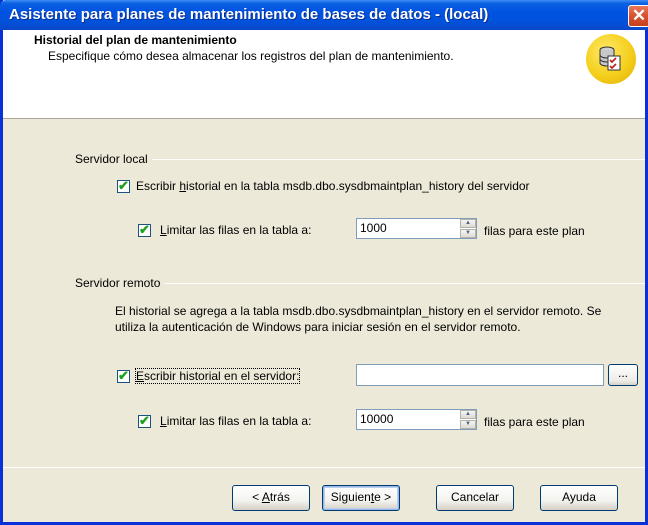 This screenshot has width=648, height=525. I want to click on button-accel: A, so click(265, 497).